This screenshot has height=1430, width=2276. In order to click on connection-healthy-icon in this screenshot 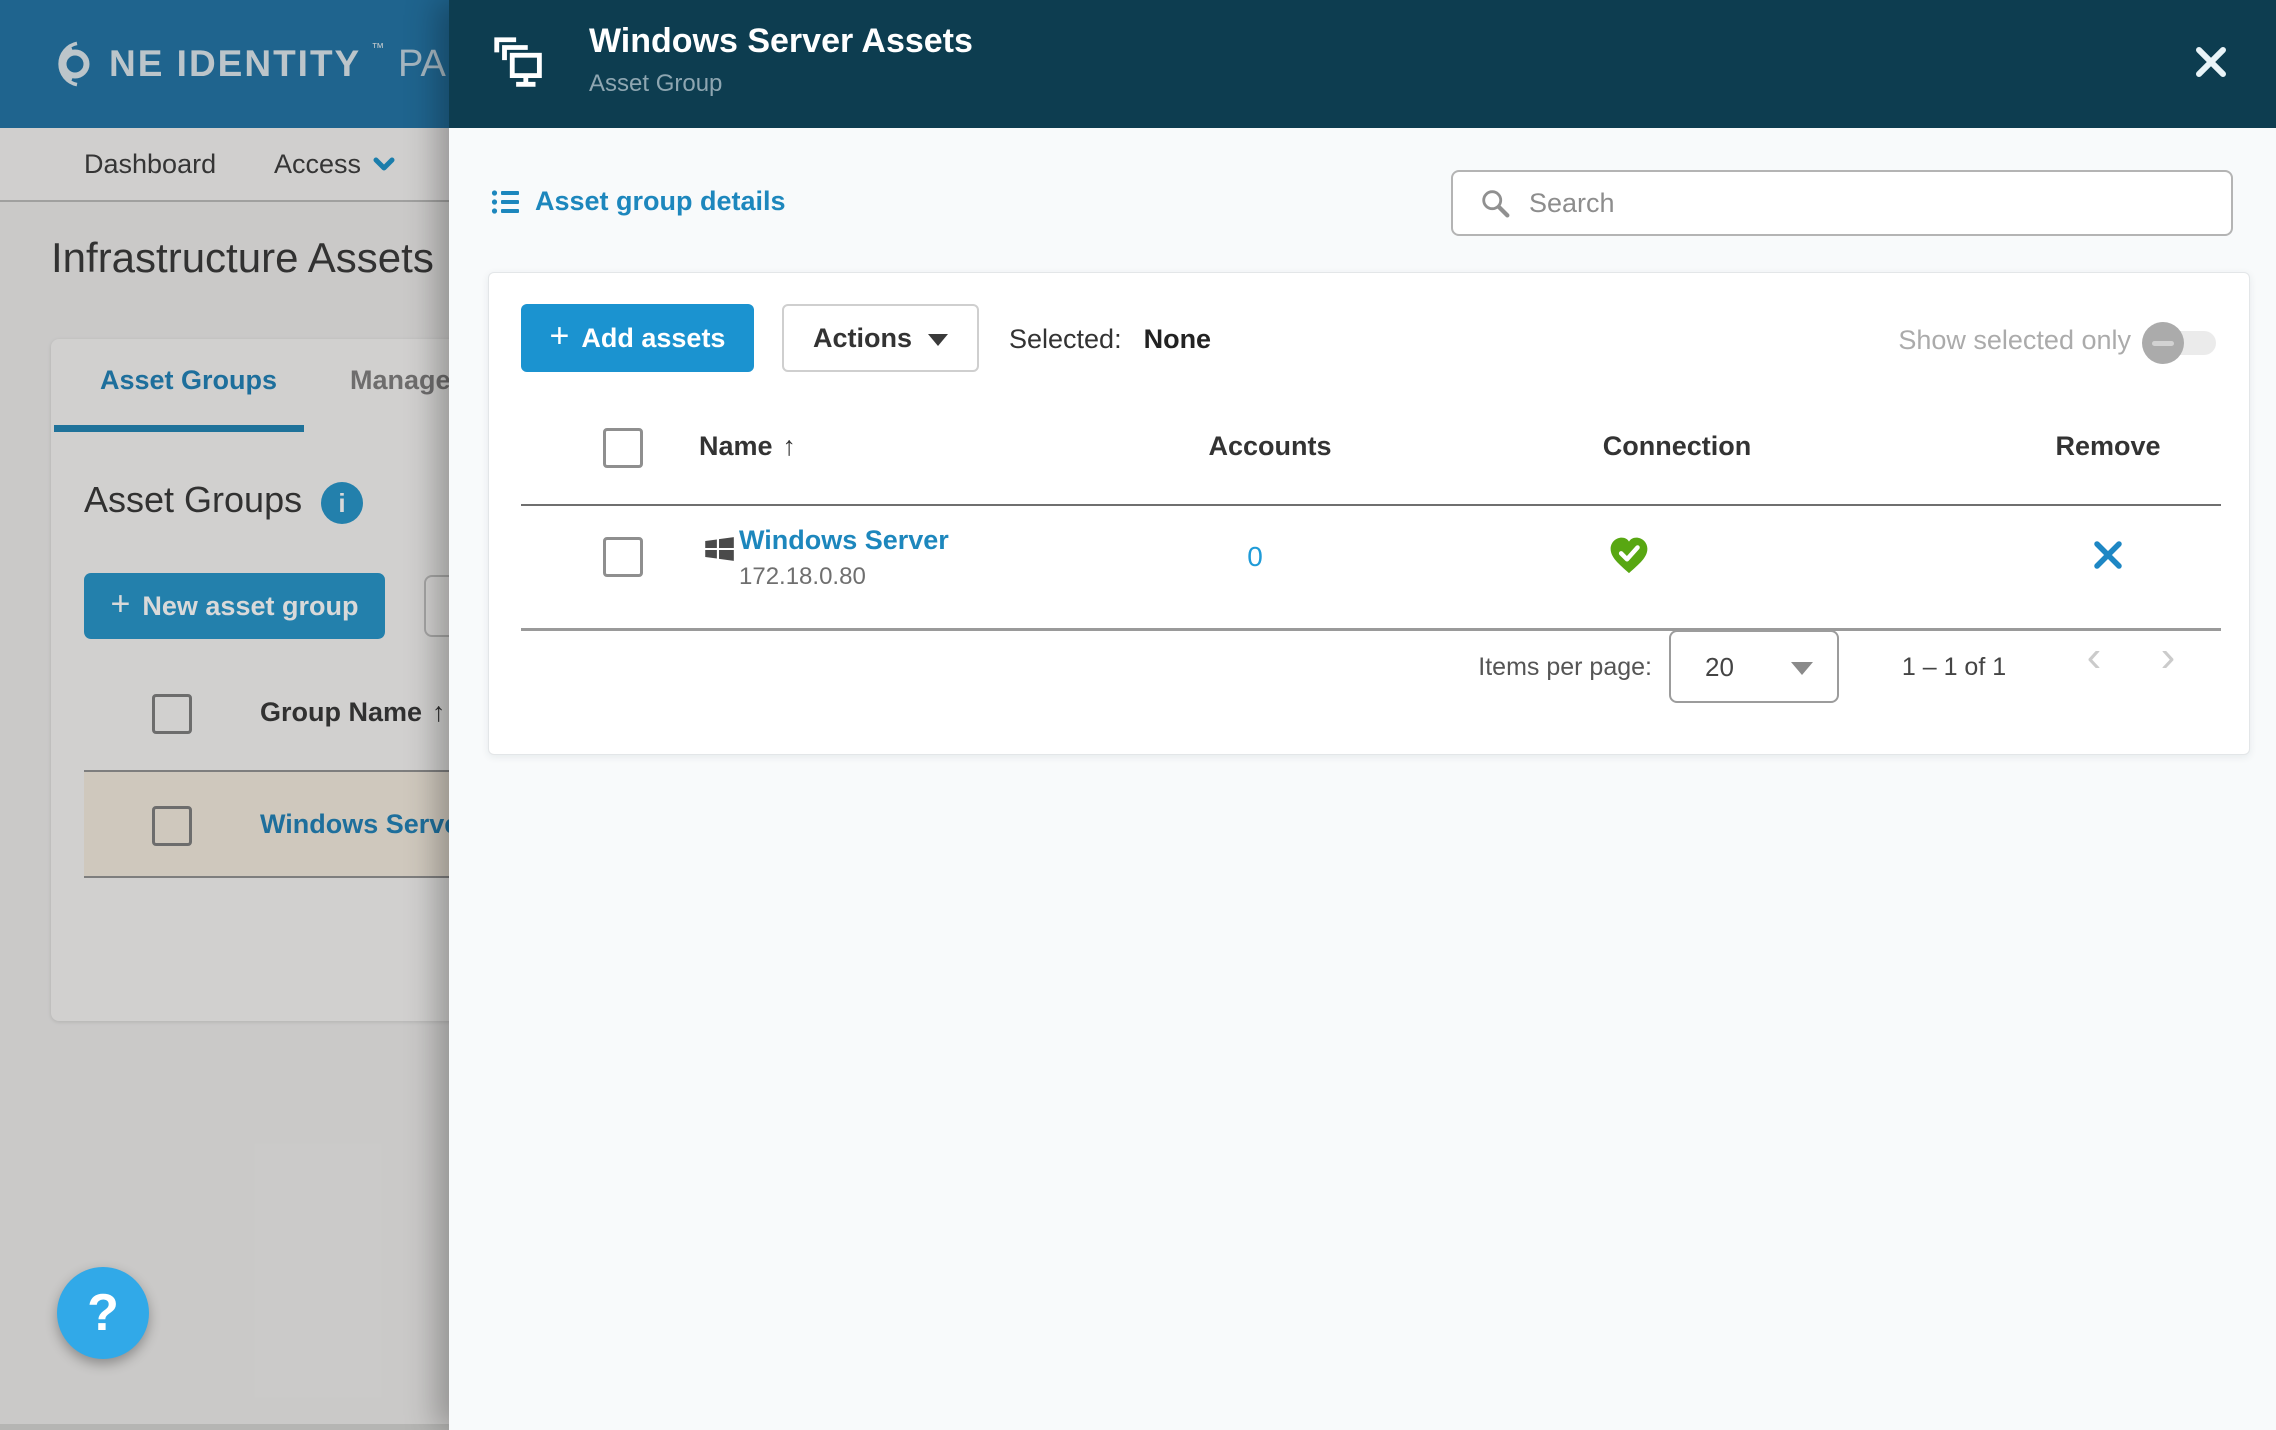, I will do `click(1629, 555)`.